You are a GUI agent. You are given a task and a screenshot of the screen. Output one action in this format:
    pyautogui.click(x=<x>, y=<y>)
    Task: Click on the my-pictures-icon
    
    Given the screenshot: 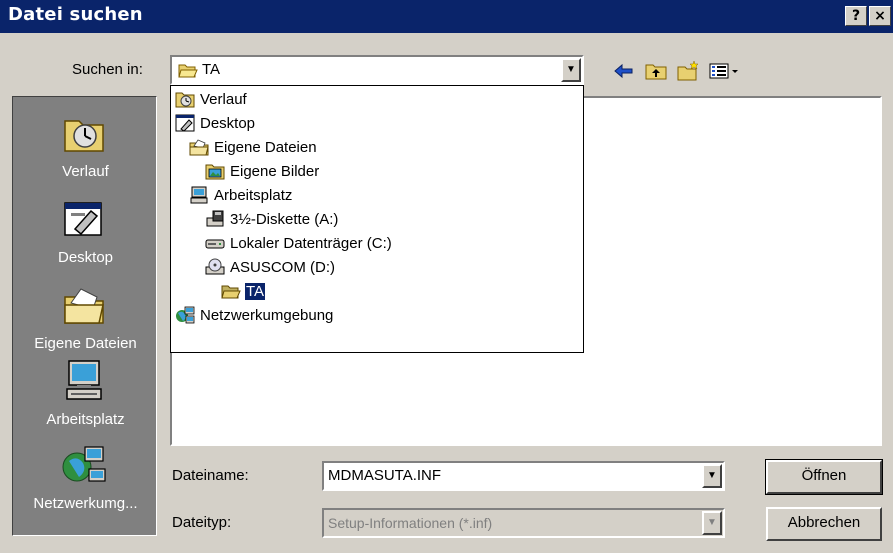 What is the action you would take?
    pyautogui.click(x=215, y=171)
    